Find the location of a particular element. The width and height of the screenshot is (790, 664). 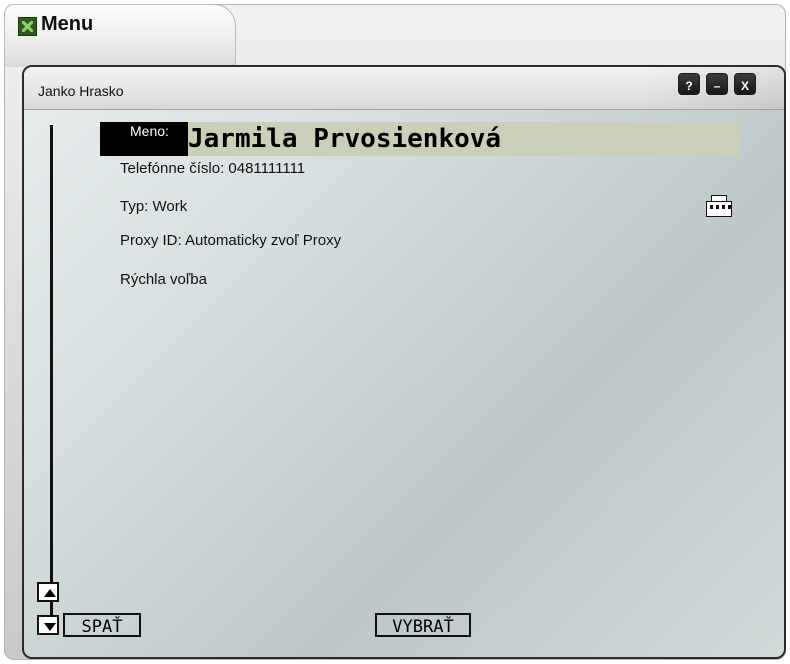

contact-name-label: Meno: is located at coordinates (144, 139).